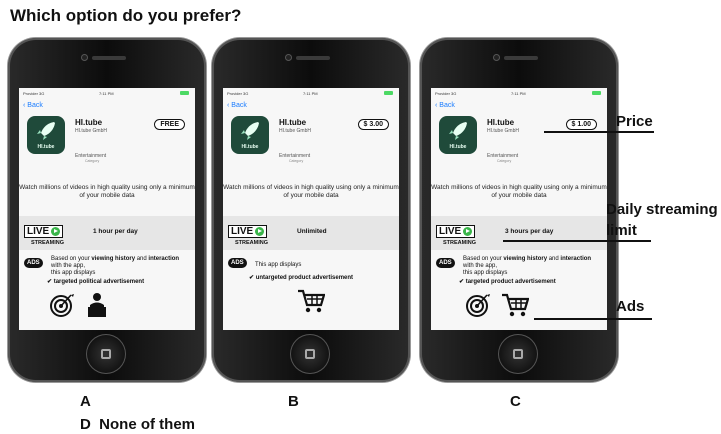 The image size is (721, 434). What do you see at coordinates (278, 265) in the screenshot?
I see `ads-description: This app displays` at bounding box center [278, 265].